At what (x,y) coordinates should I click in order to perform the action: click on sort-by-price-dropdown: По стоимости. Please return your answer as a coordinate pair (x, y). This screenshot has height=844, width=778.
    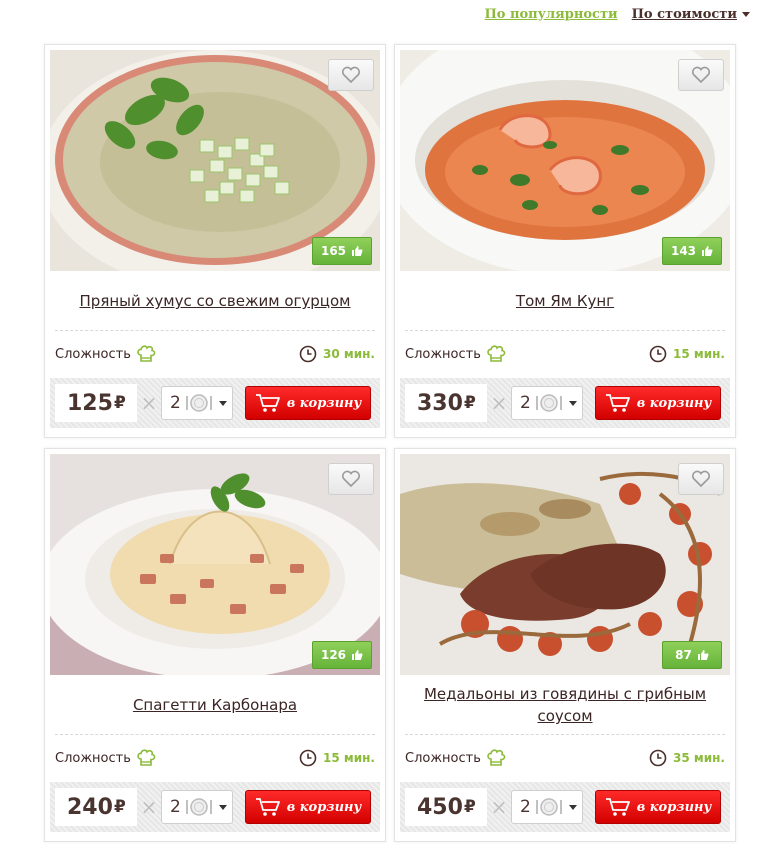
    Looking at the image, I should click on (691, 14).